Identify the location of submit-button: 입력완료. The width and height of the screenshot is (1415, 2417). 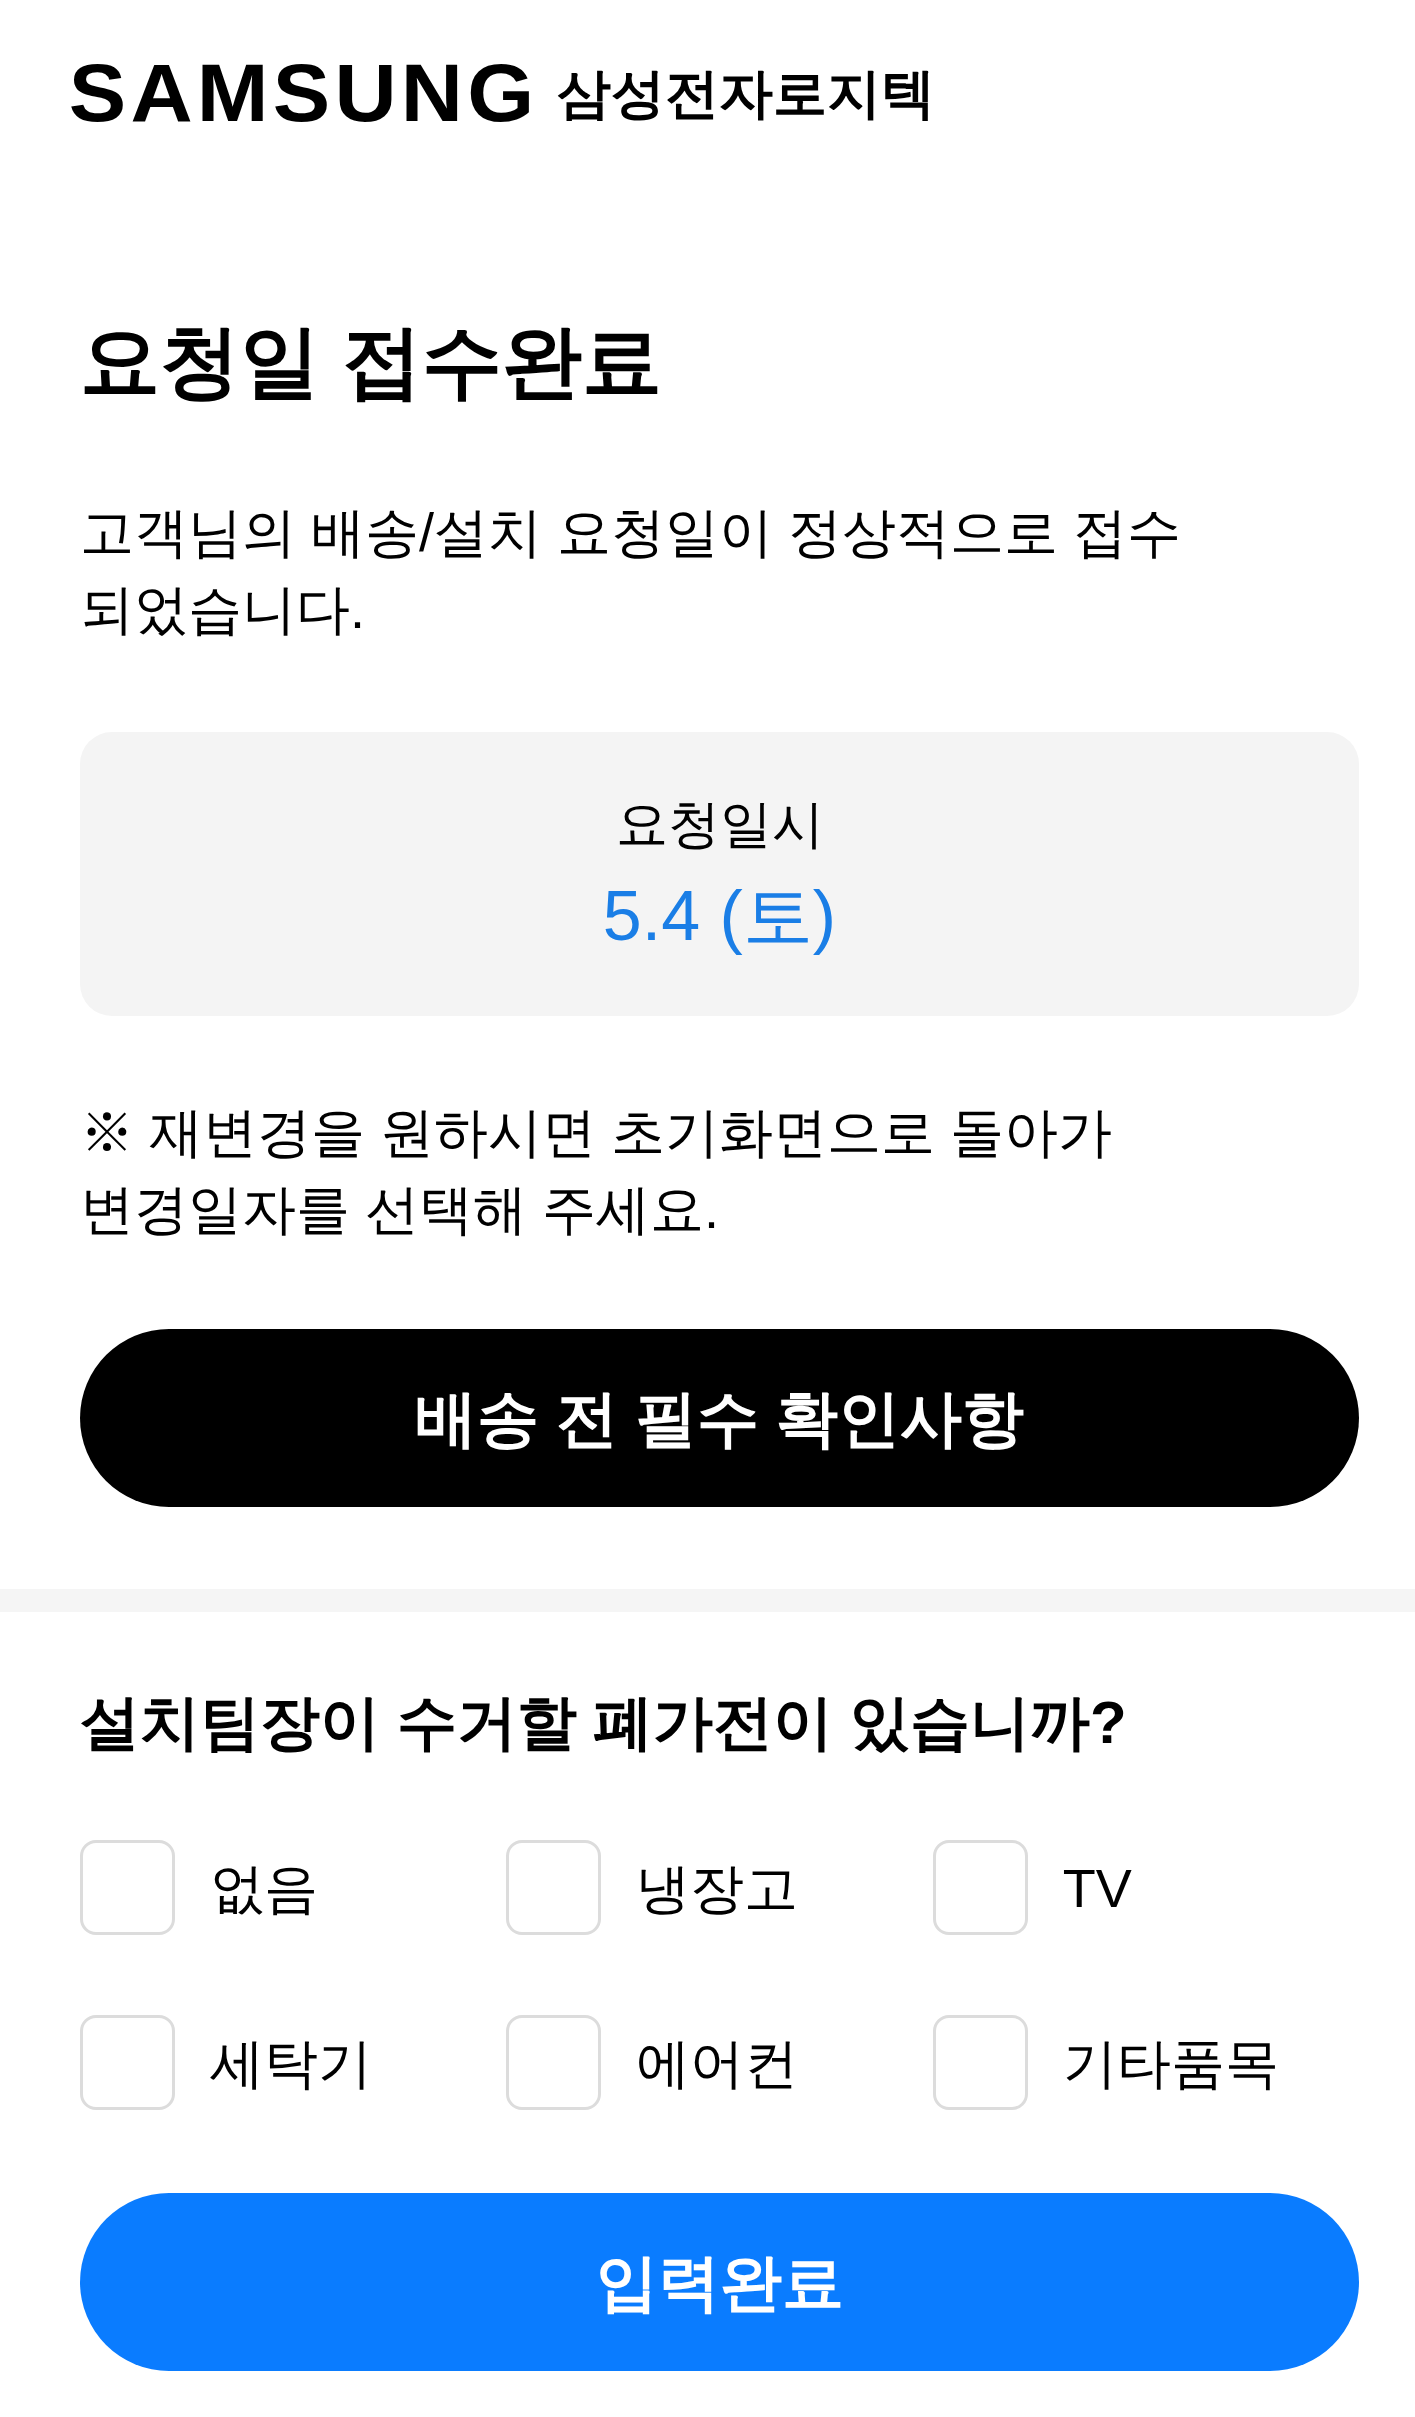
(719, 2282).